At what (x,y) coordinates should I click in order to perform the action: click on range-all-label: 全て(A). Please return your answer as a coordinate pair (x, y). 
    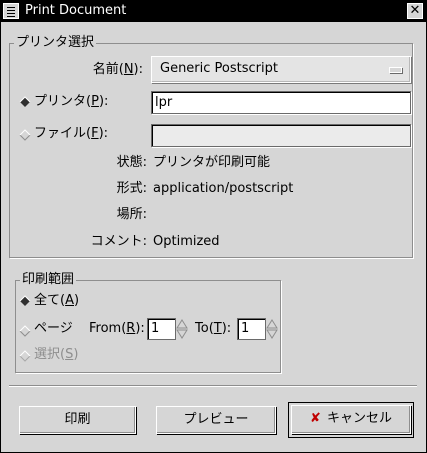
    Looking at the image, I should click on (56, 301).